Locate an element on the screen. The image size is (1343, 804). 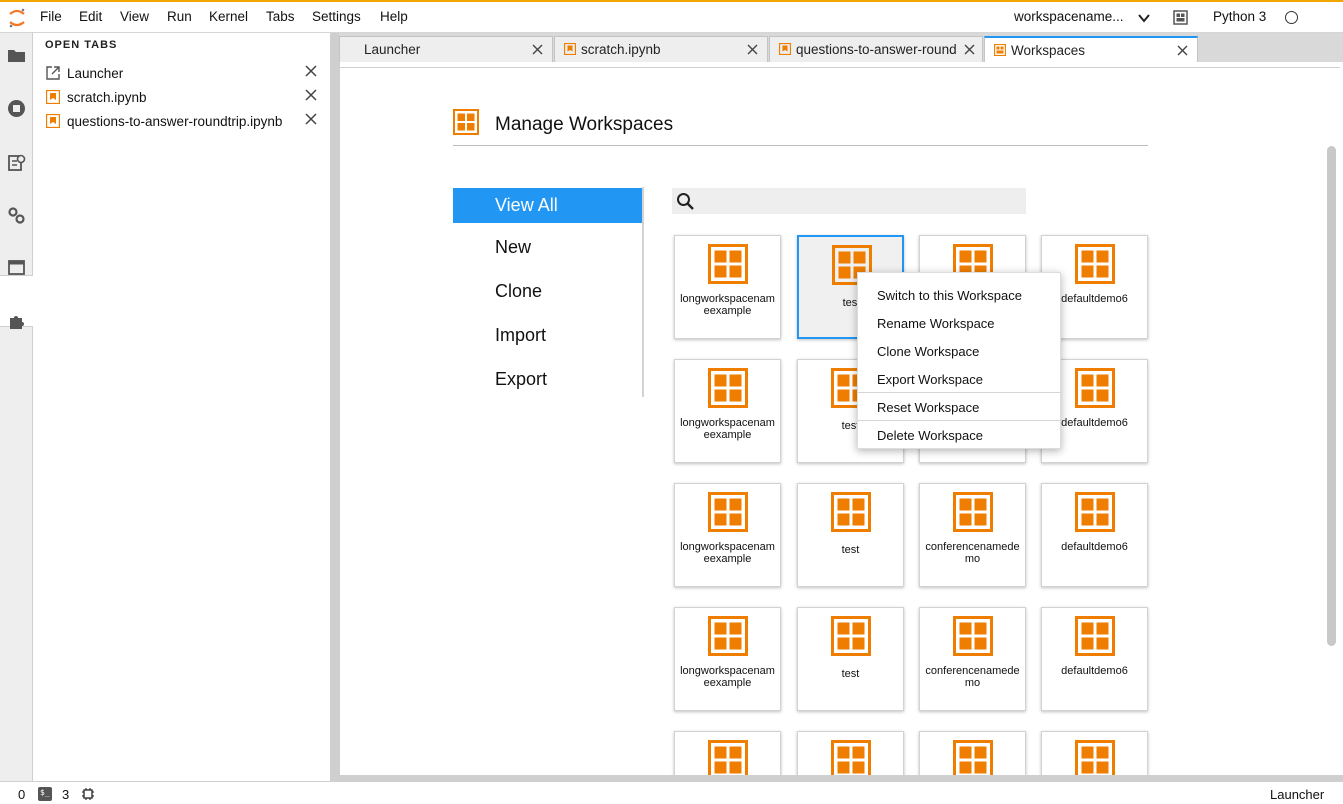
open-tab-item-launcher: Launcher is located at coordinates (181, 74).